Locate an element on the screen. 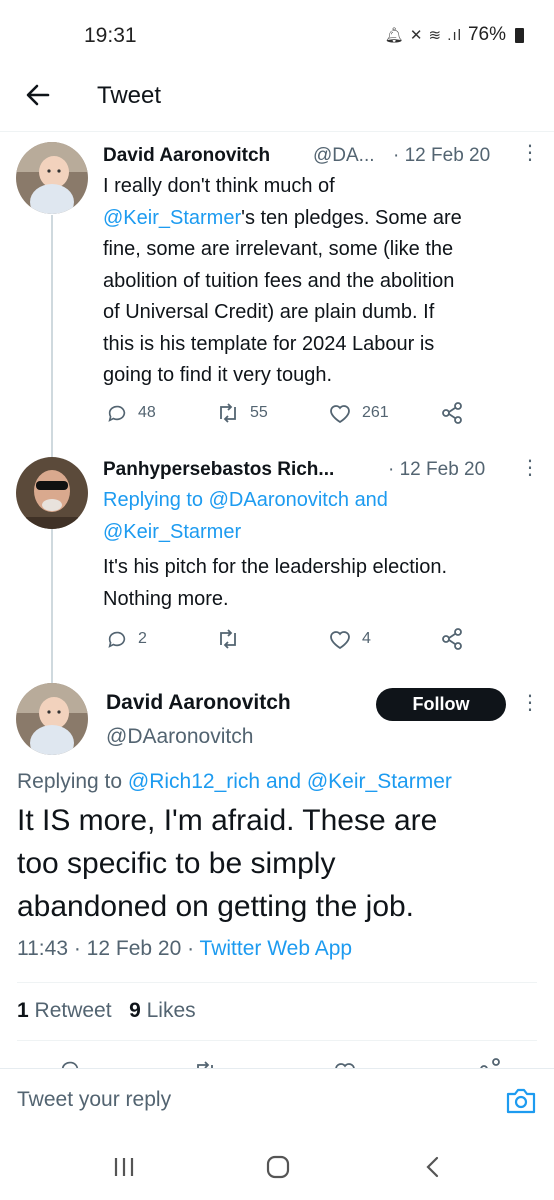  main-retweet-button is located at coordinates (205, 1064).